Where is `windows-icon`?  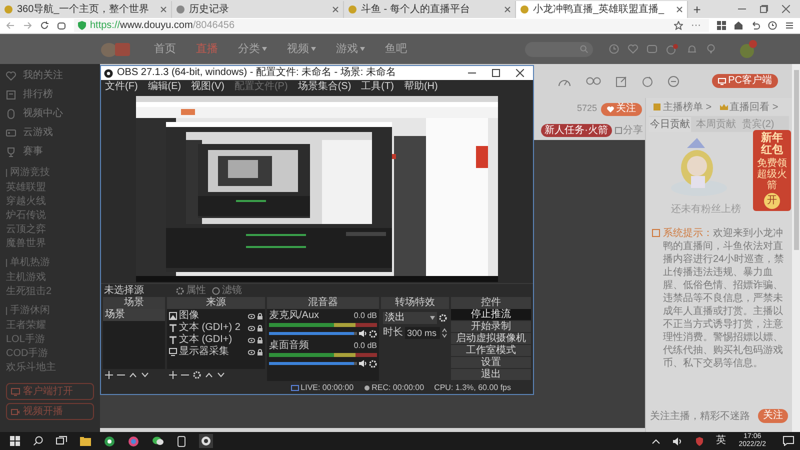 windows-icon is located at coordinates (15, 441).